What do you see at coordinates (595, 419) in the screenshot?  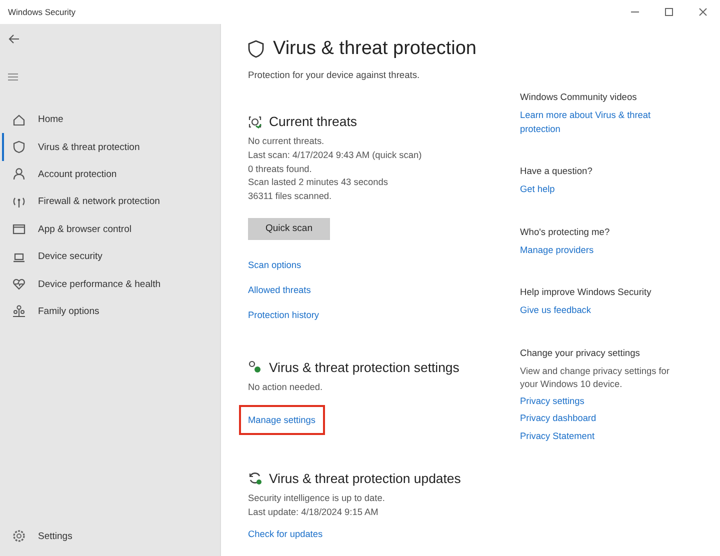 I see `link: Privacy dashboard` at bounding box center [595, 419].